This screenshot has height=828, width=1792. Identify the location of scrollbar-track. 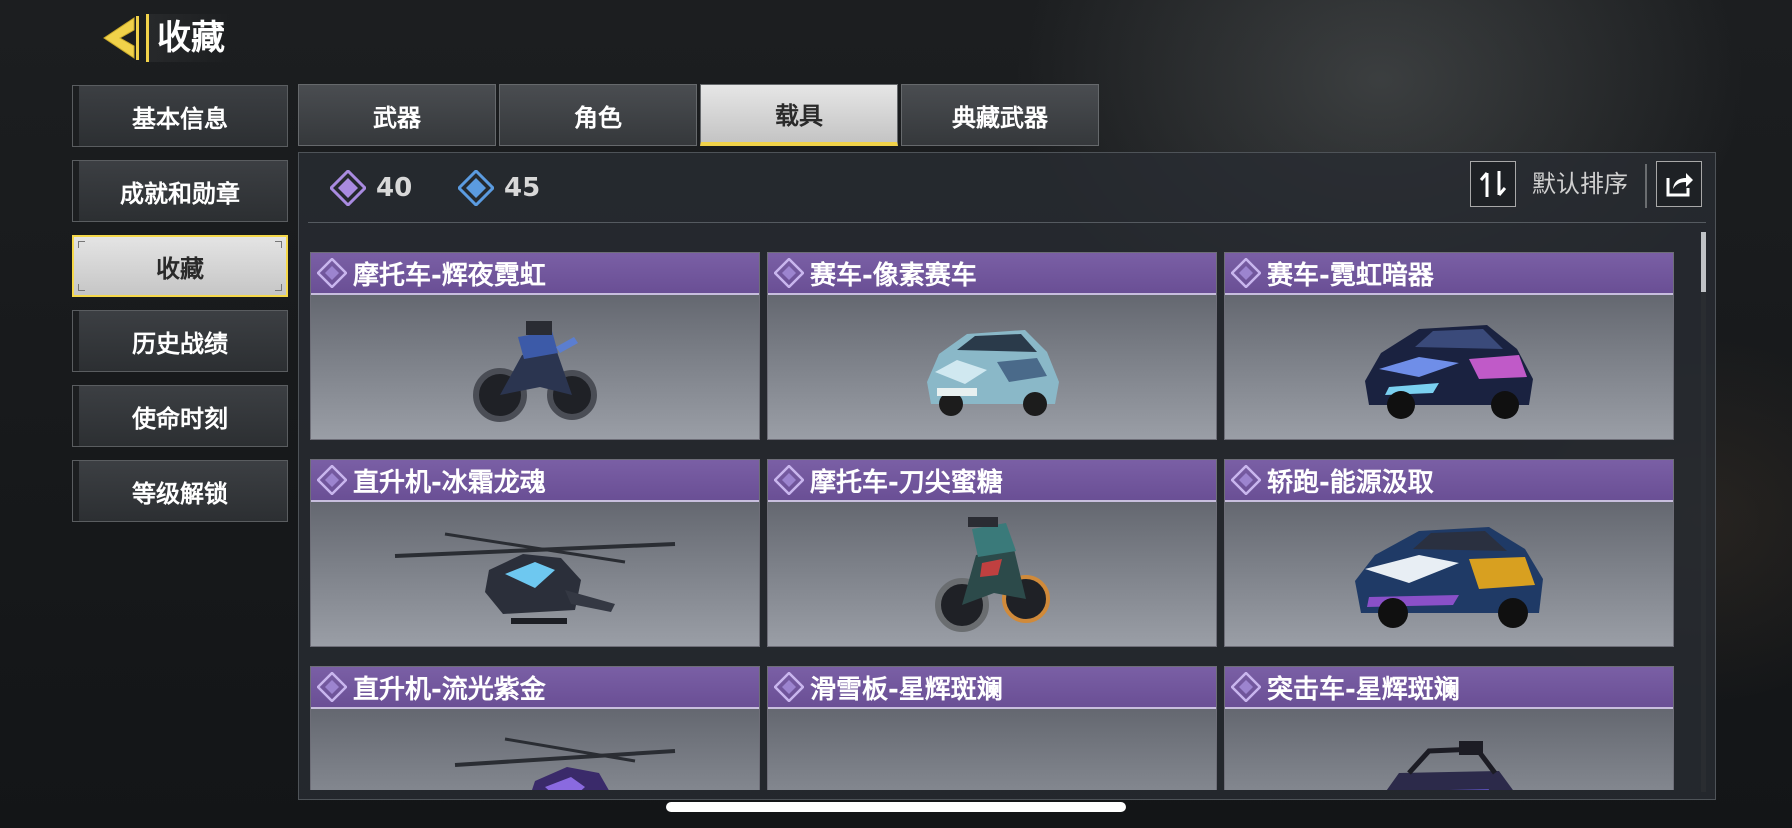
(1703, 512).